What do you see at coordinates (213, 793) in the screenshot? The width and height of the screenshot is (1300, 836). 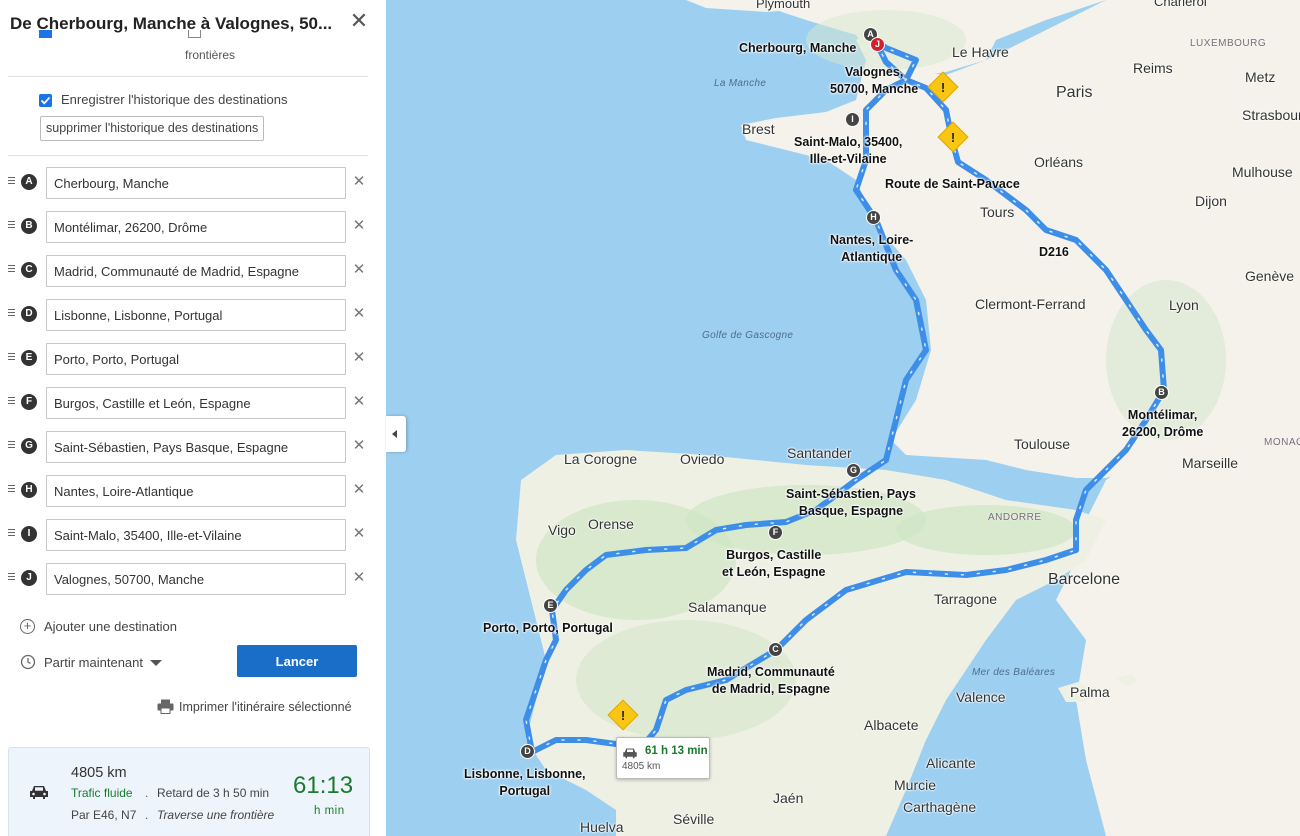 I see `delay-text: Retard de 3 h 50 min` at bounding box center [213, 793].